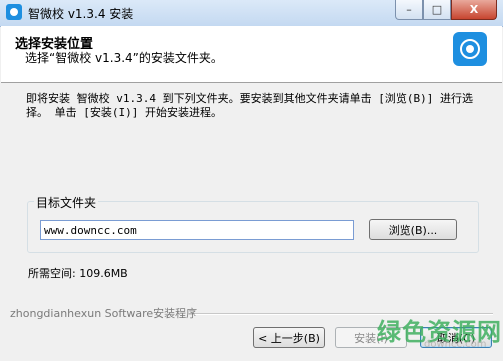 The width and height of the screenshot is (503, 361). Describe the element at coordinates (78, 273) in the screenshot. I see `space-required: 所需空间: 109.6MB` at that location.